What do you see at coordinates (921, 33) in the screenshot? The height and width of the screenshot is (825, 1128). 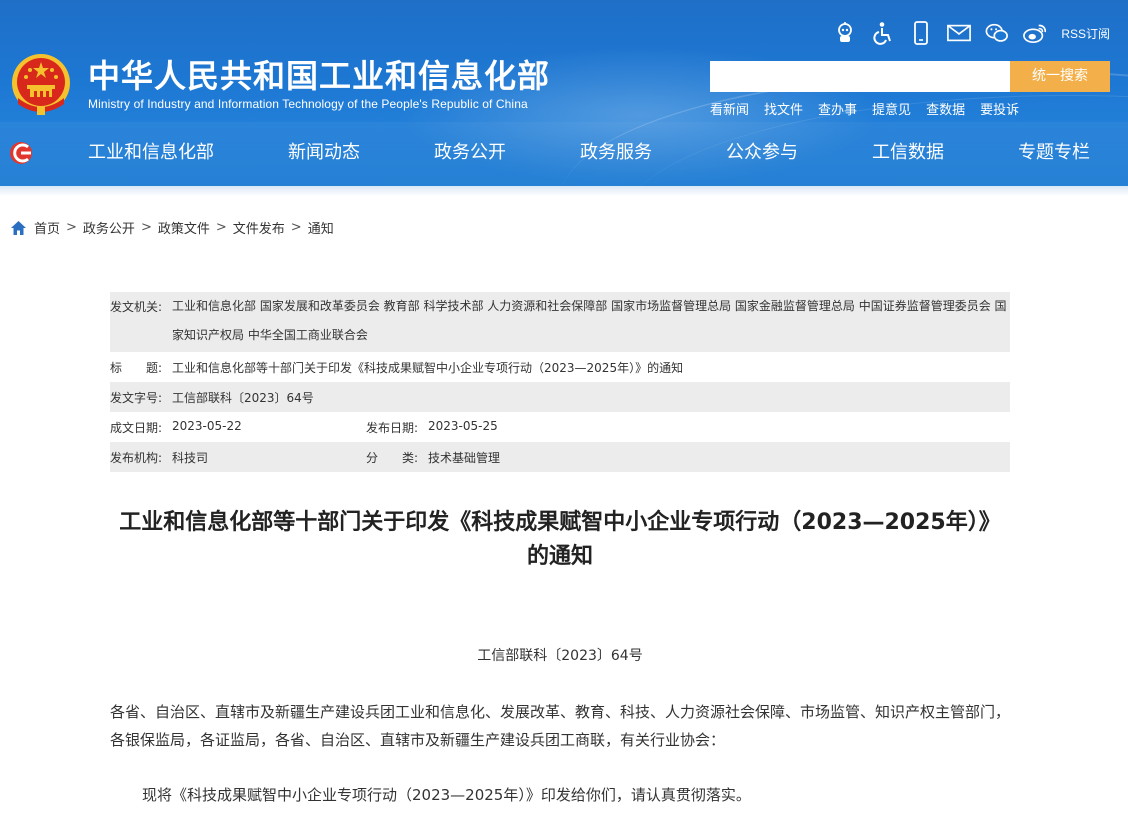 I see `mobile-icon` at bounding box center [921, 33].